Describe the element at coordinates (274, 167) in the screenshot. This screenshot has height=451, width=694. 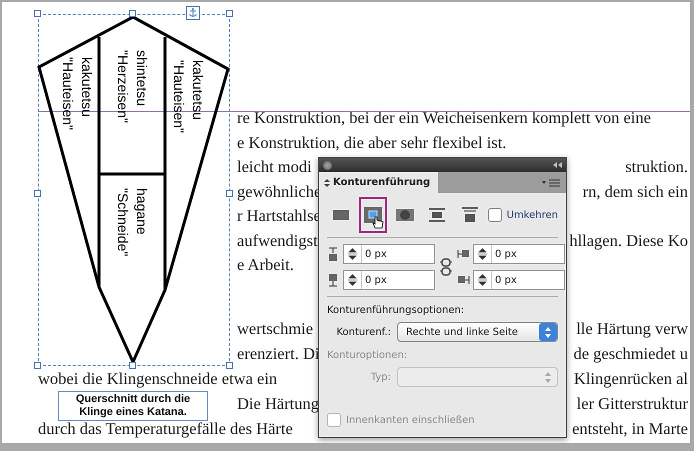
I see `body-text: leicht modi` at that location.